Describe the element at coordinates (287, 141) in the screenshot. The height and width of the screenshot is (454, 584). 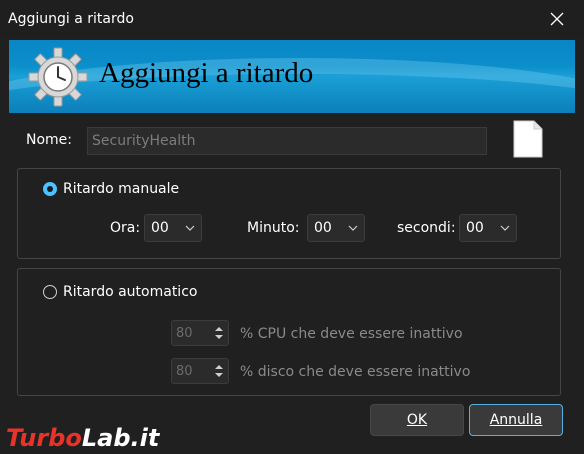
I see `name-input` at that location.